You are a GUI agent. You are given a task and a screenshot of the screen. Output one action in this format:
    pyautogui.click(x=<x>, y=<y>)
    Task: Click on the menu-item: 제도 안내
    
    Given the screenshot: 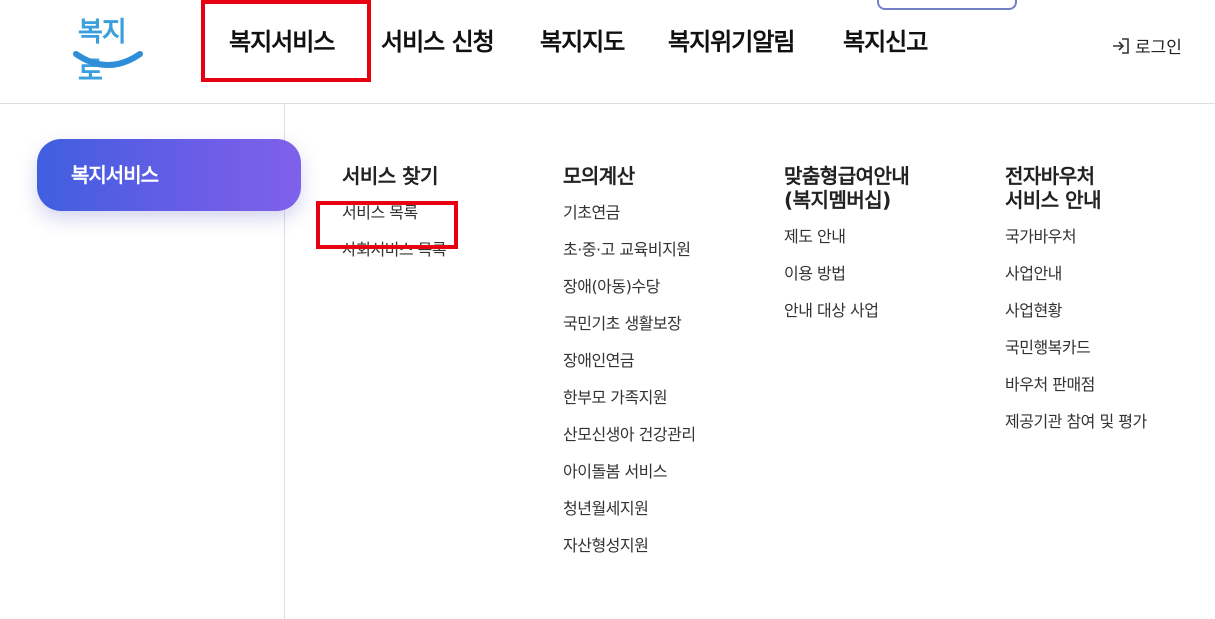 What is the action you would take?
    pyautogui.click(x=846, y=237)
    